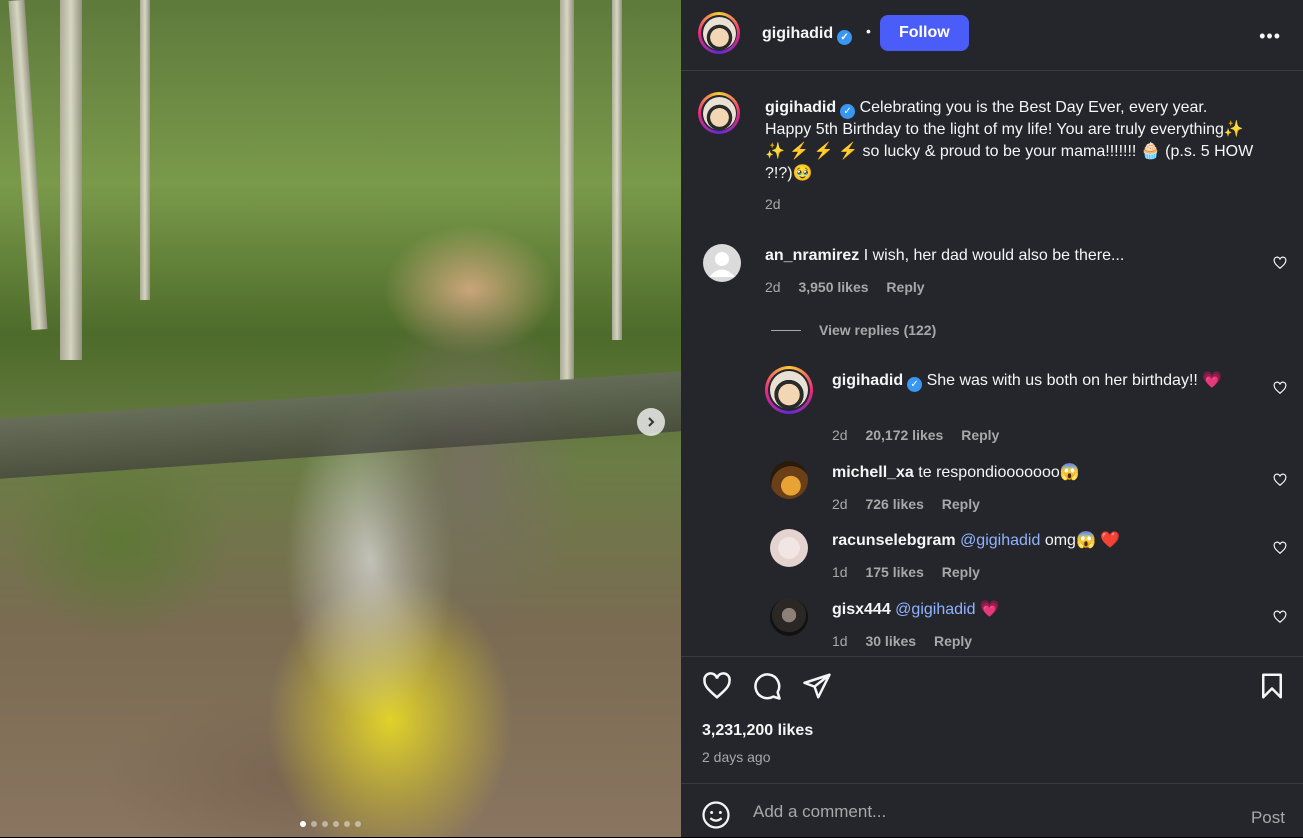 The height and width of the screenshot is (838, 1303). I want to click on chevron-right-icon, so click(651, 422).